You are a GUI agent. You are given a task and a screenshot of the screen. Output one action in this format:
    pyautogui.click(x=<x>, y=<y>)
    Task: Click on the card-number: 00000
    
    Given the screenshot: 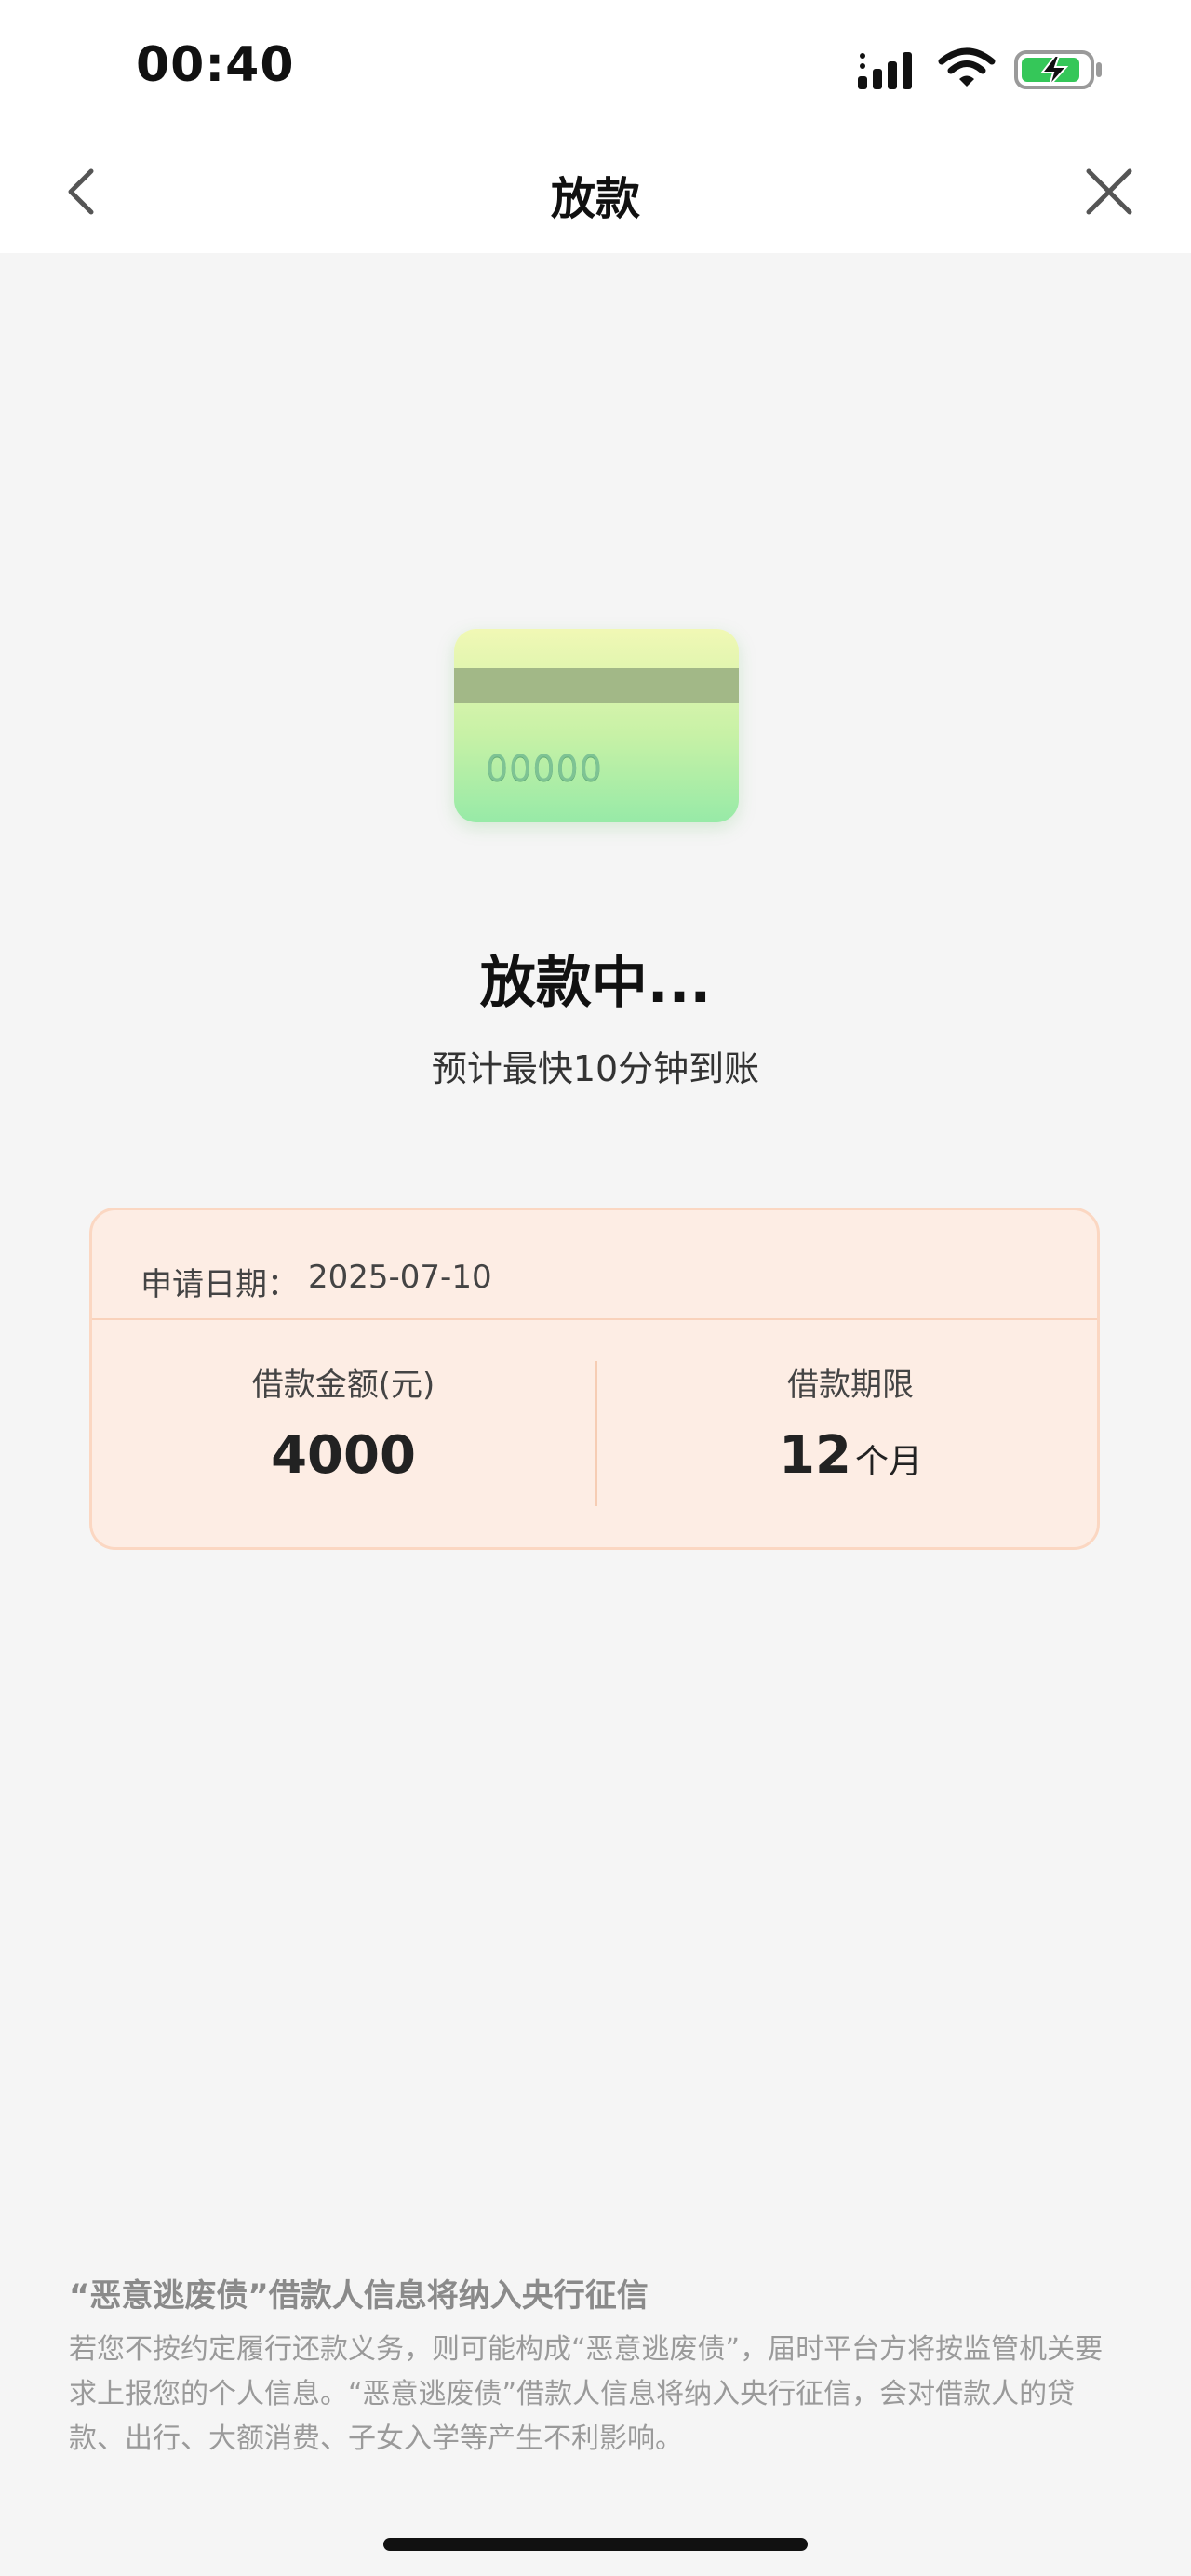 What is the action you would take?
    pyautogui.click(x=544, y=768)
    